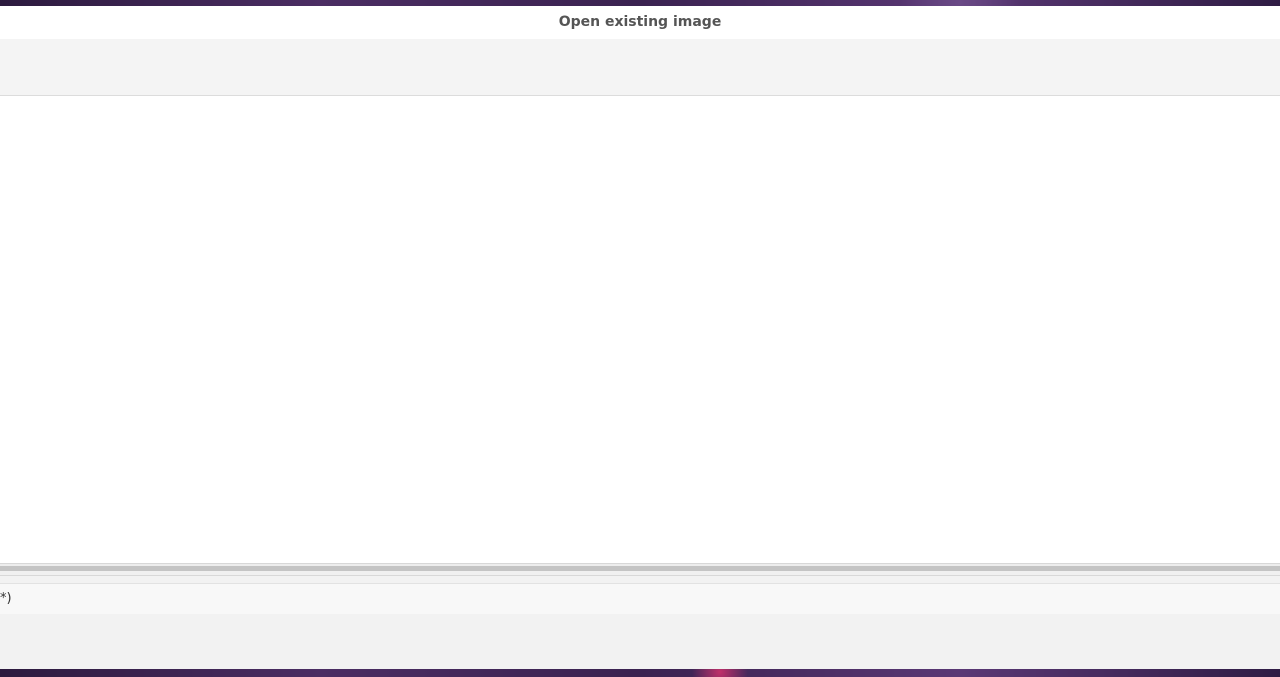 This screenshot has width=1280, height=677. Describe the element at coordinates (640, 641) in the screenshot. I see `dialog-button-area` at that location.